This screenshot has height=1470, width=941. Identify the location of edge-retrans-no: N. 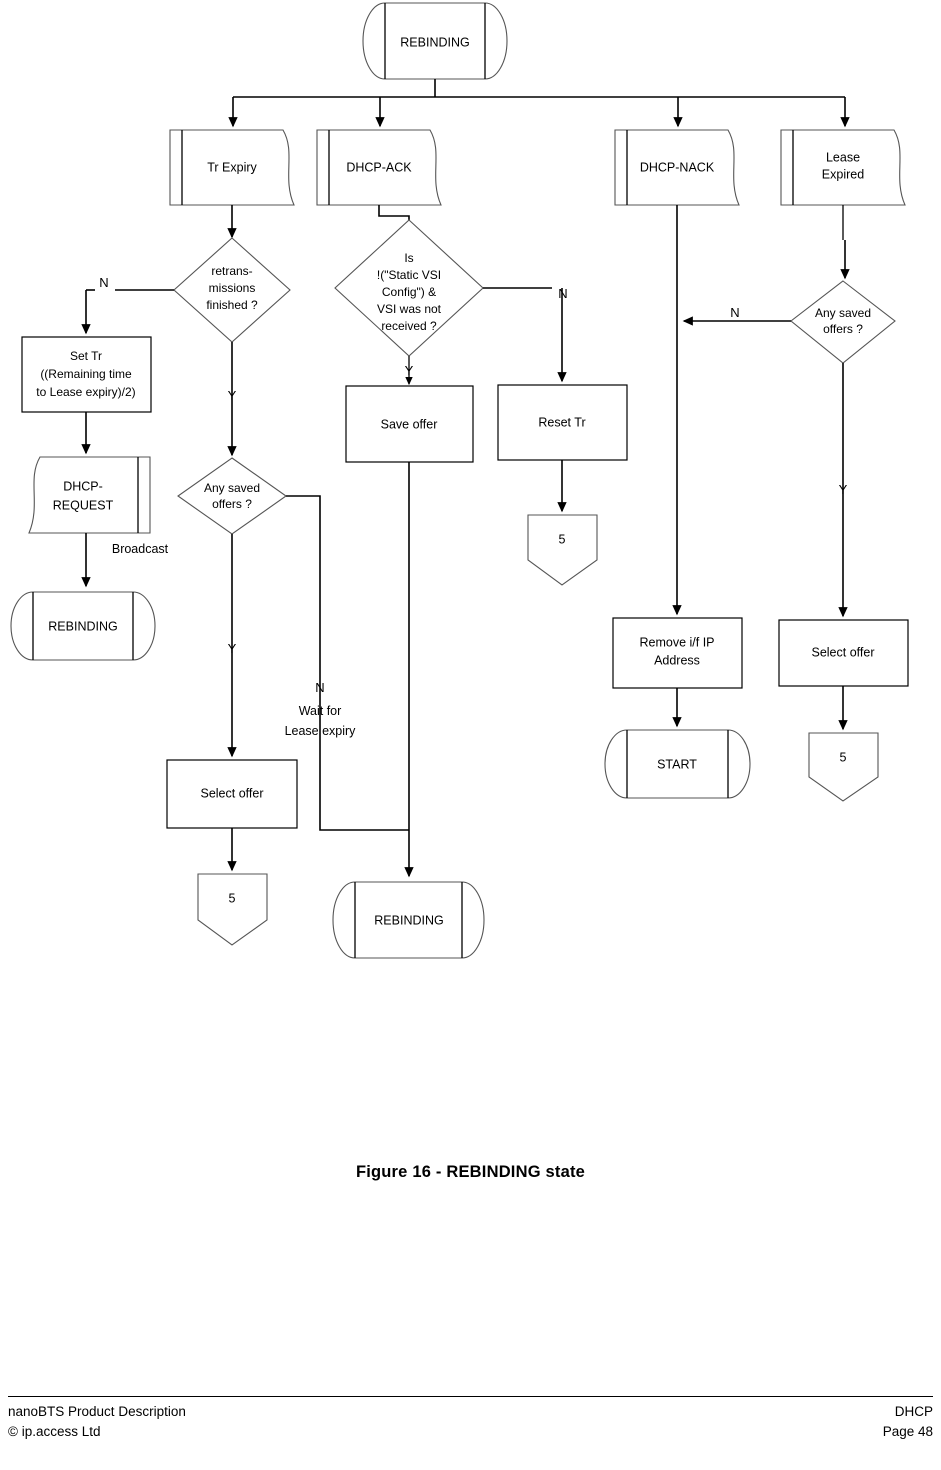
(127, 305).